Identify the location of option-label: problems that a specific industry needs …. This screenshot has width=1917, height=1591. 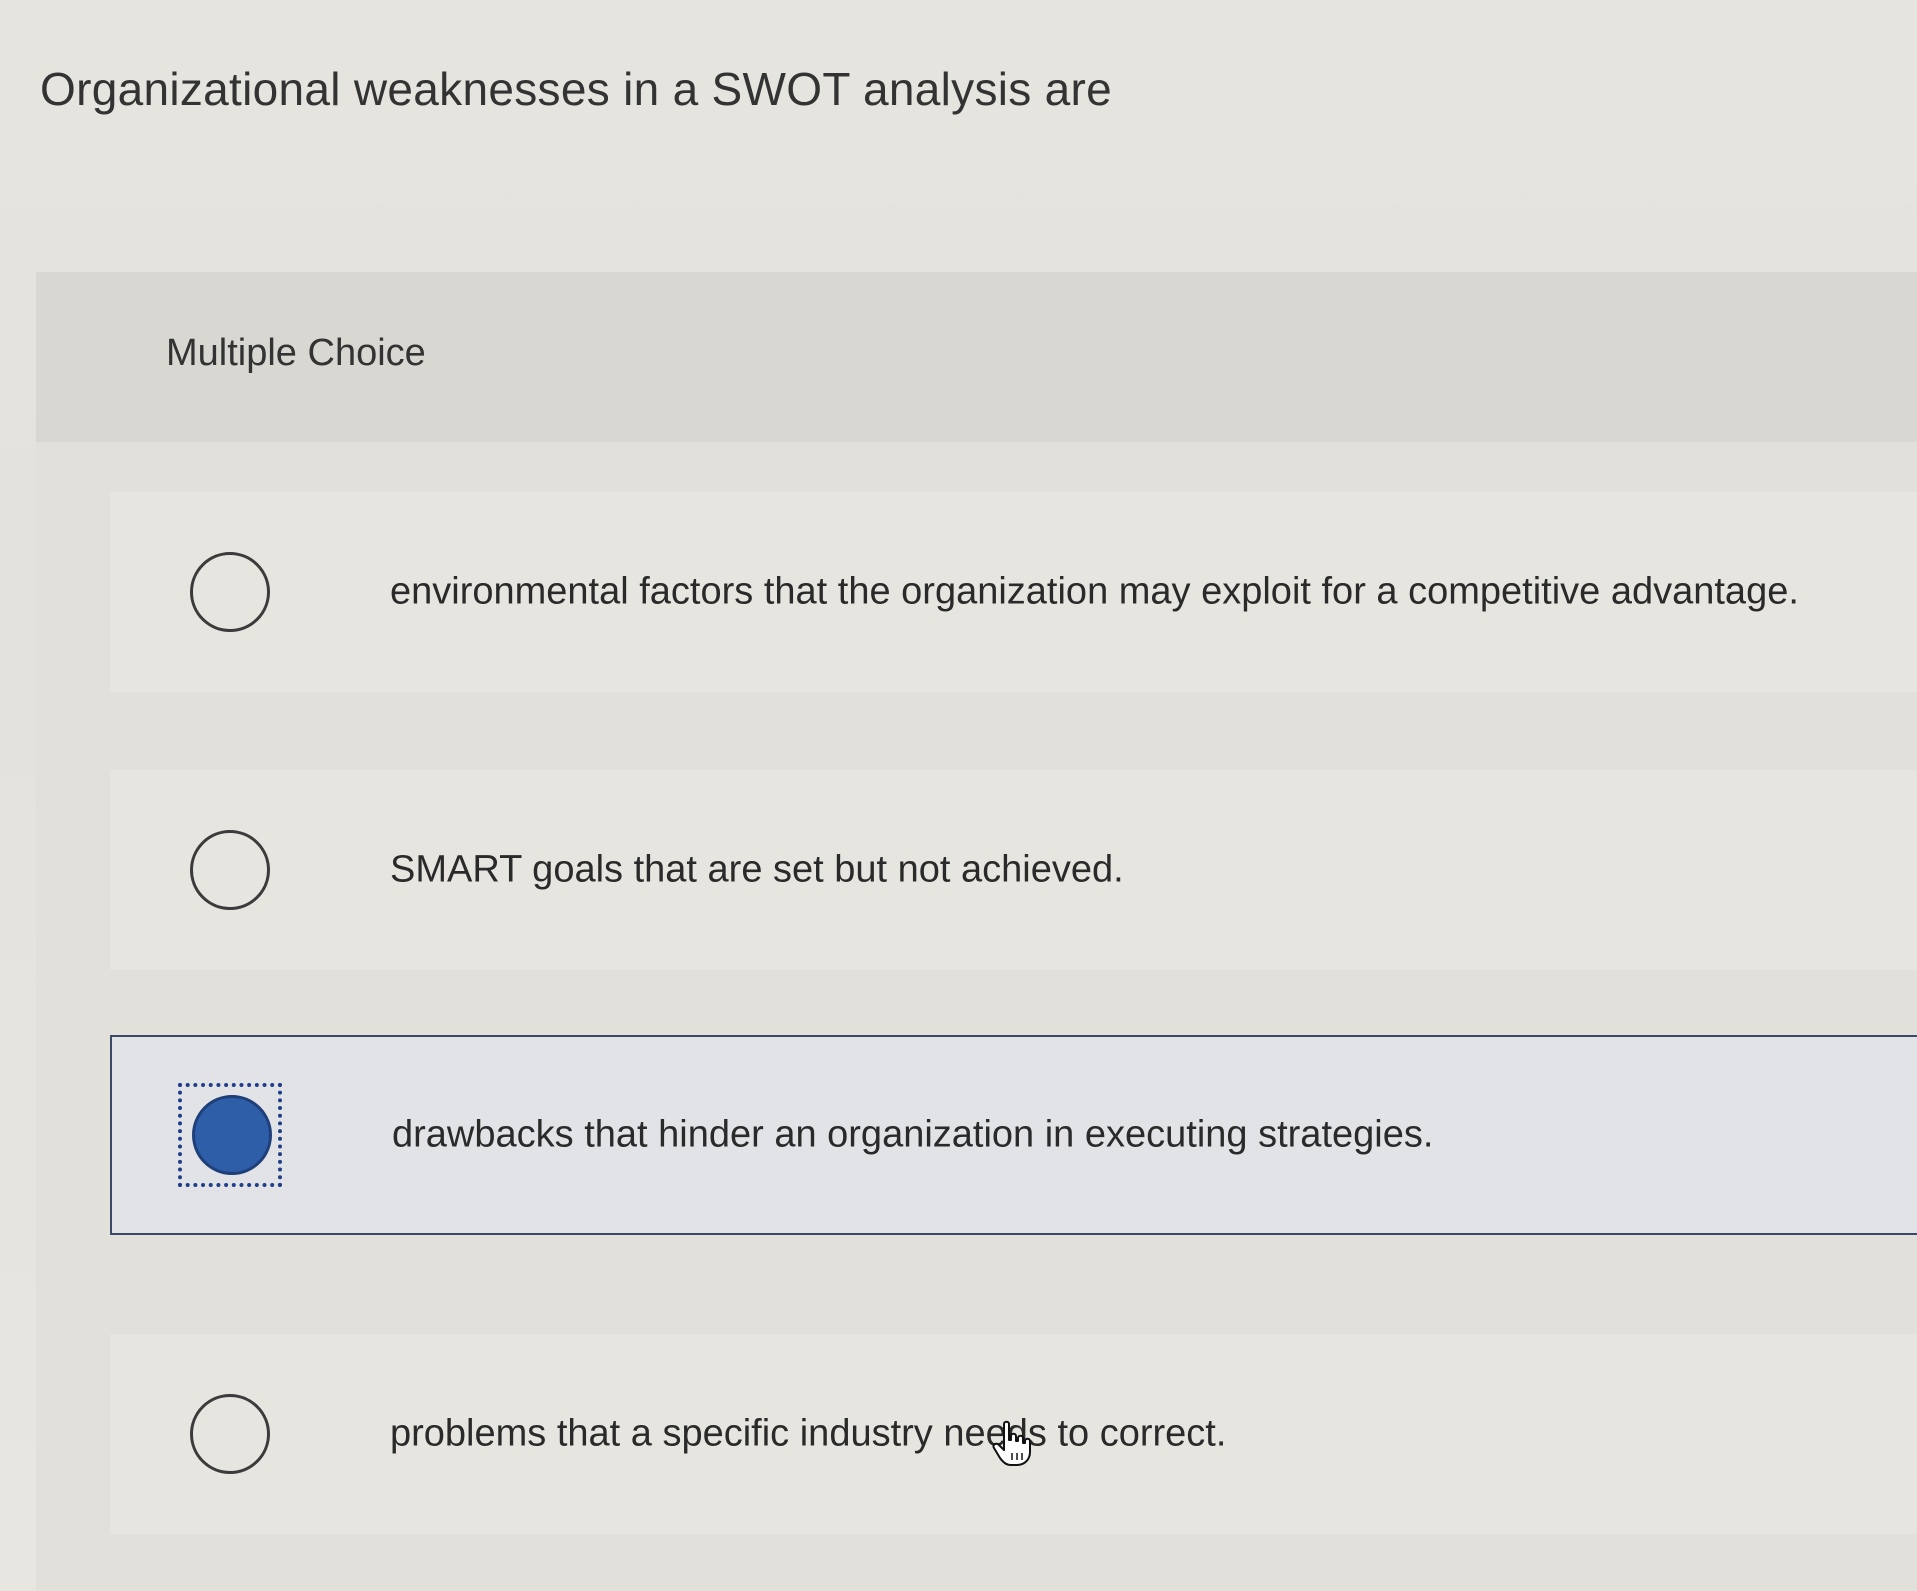
(808, 1433).